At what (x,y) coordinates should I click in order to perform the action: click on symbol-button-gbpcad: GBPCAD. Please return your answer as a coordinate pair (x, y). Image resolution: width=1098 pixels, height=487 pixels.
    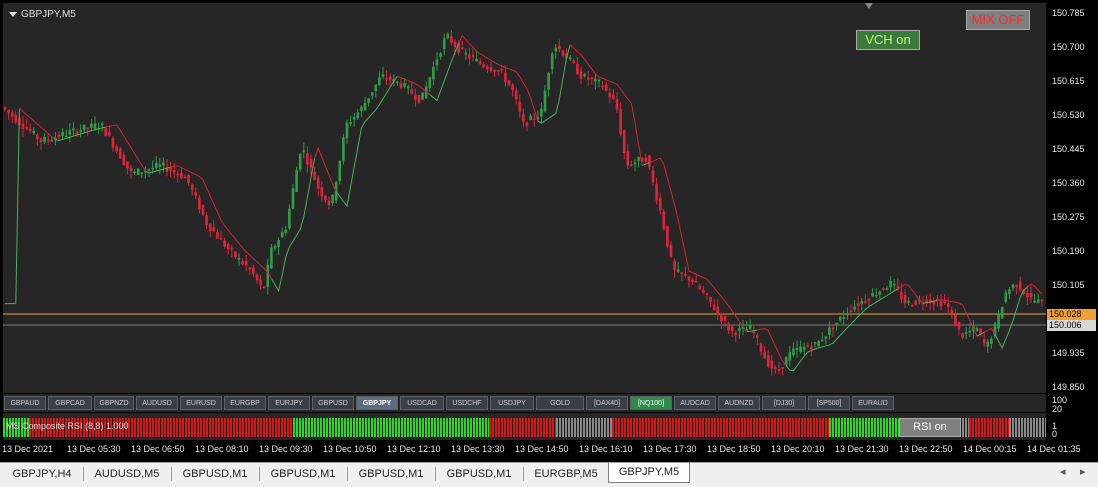
    Looking at the image, I should click on (70, 403).